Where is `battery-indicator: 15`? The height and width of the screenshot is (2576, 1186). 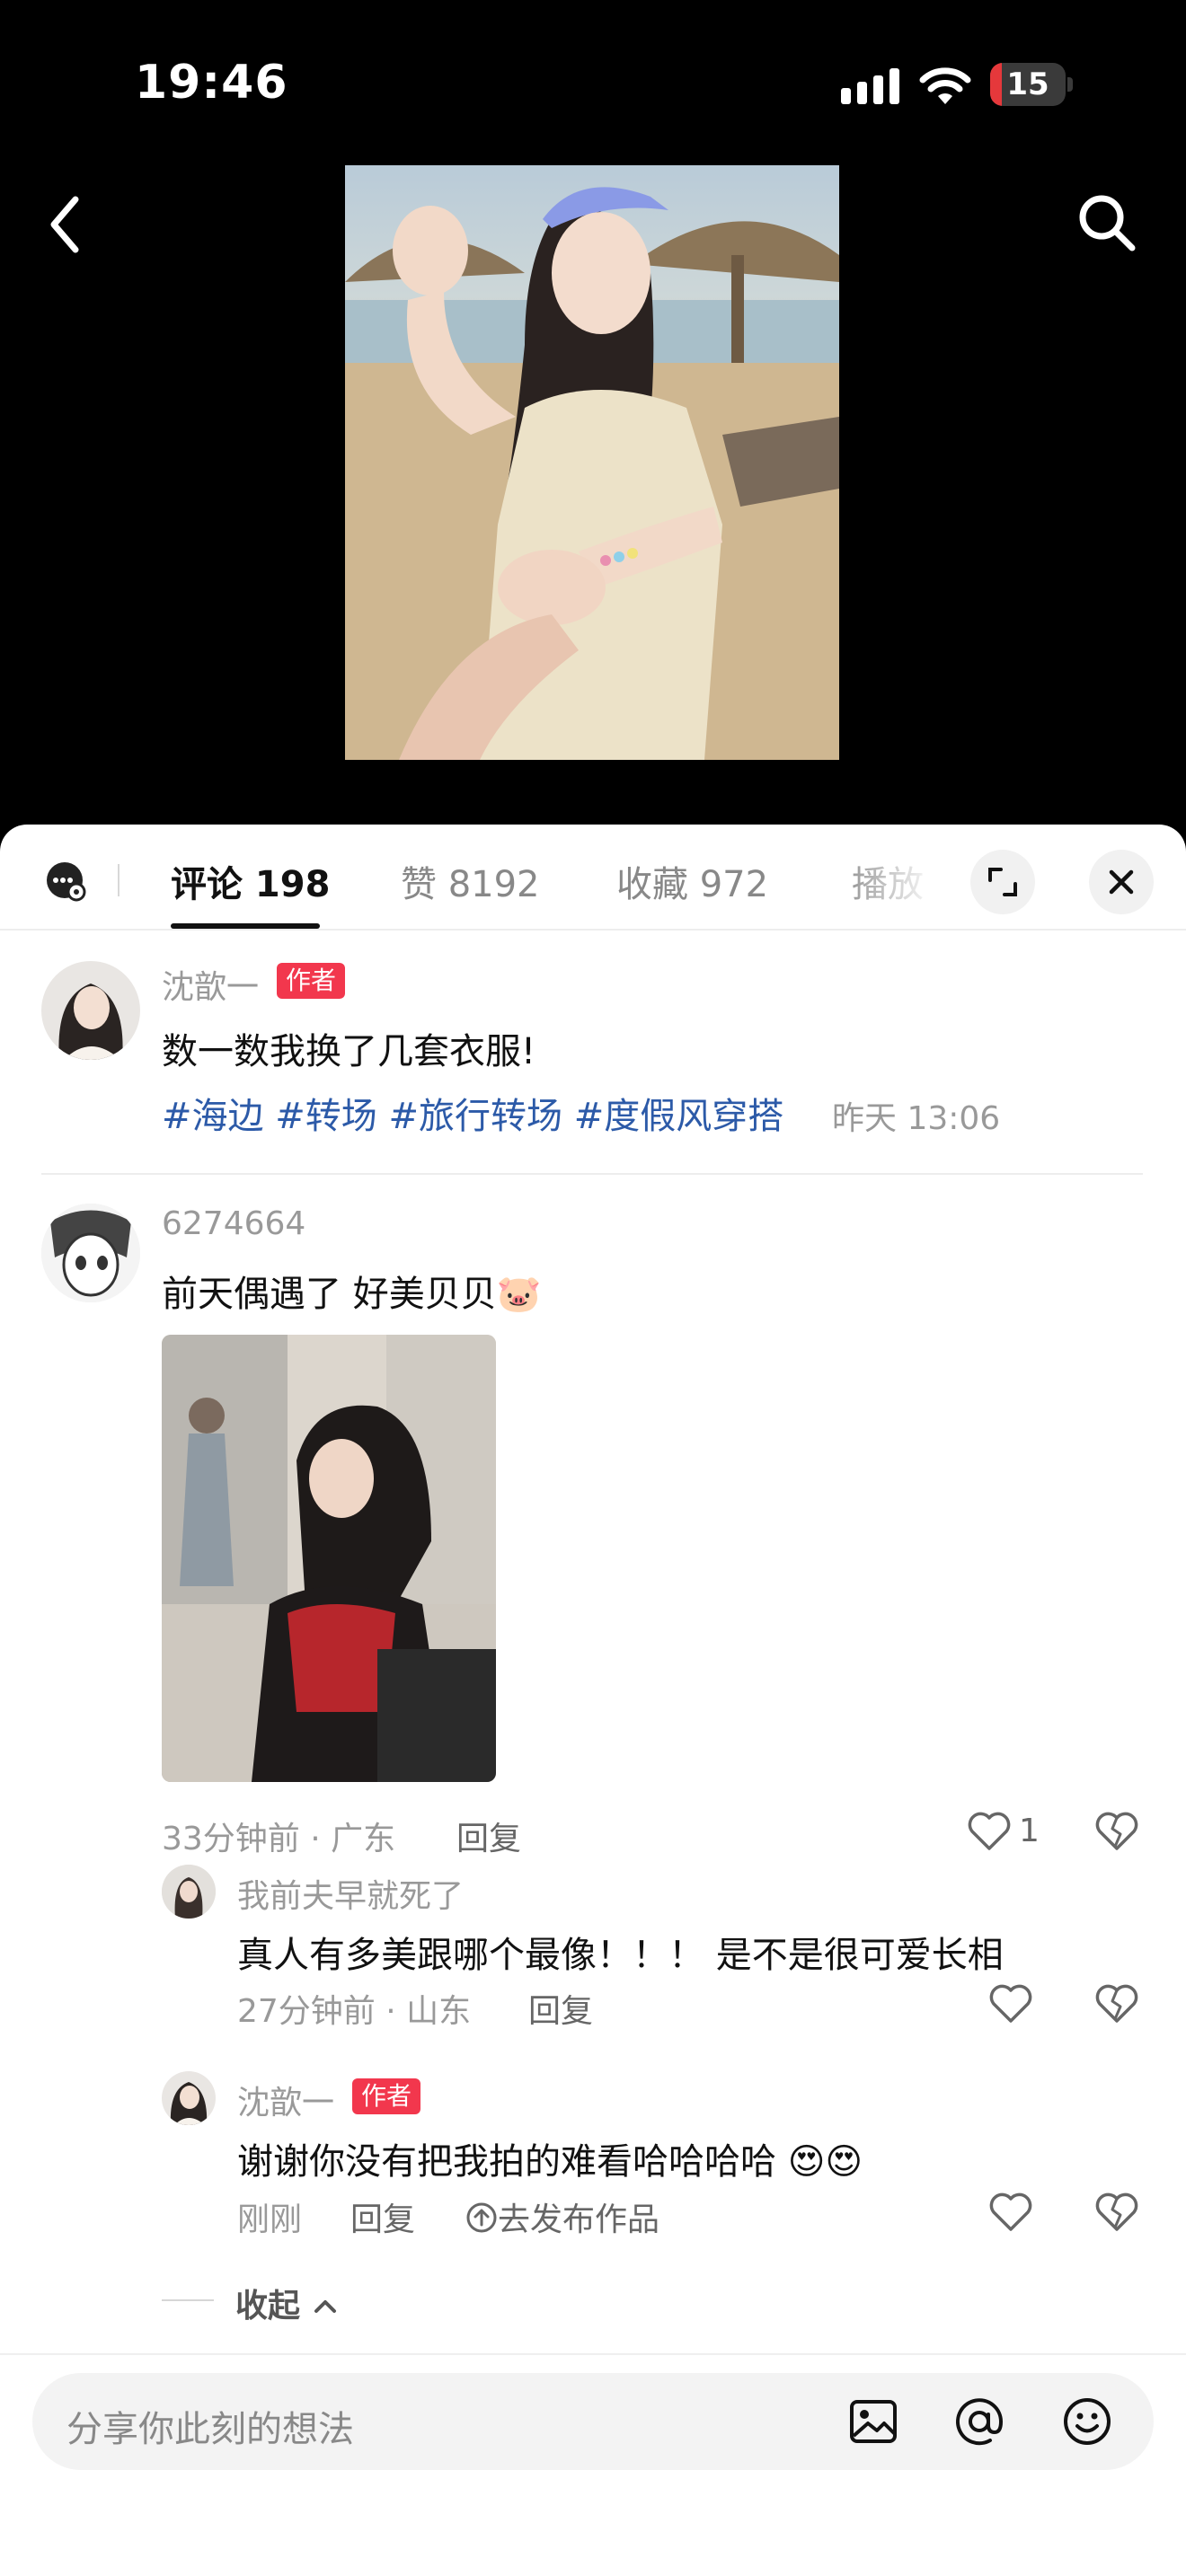
battery-indicator: 15 is located at coordinates (1031, 84).